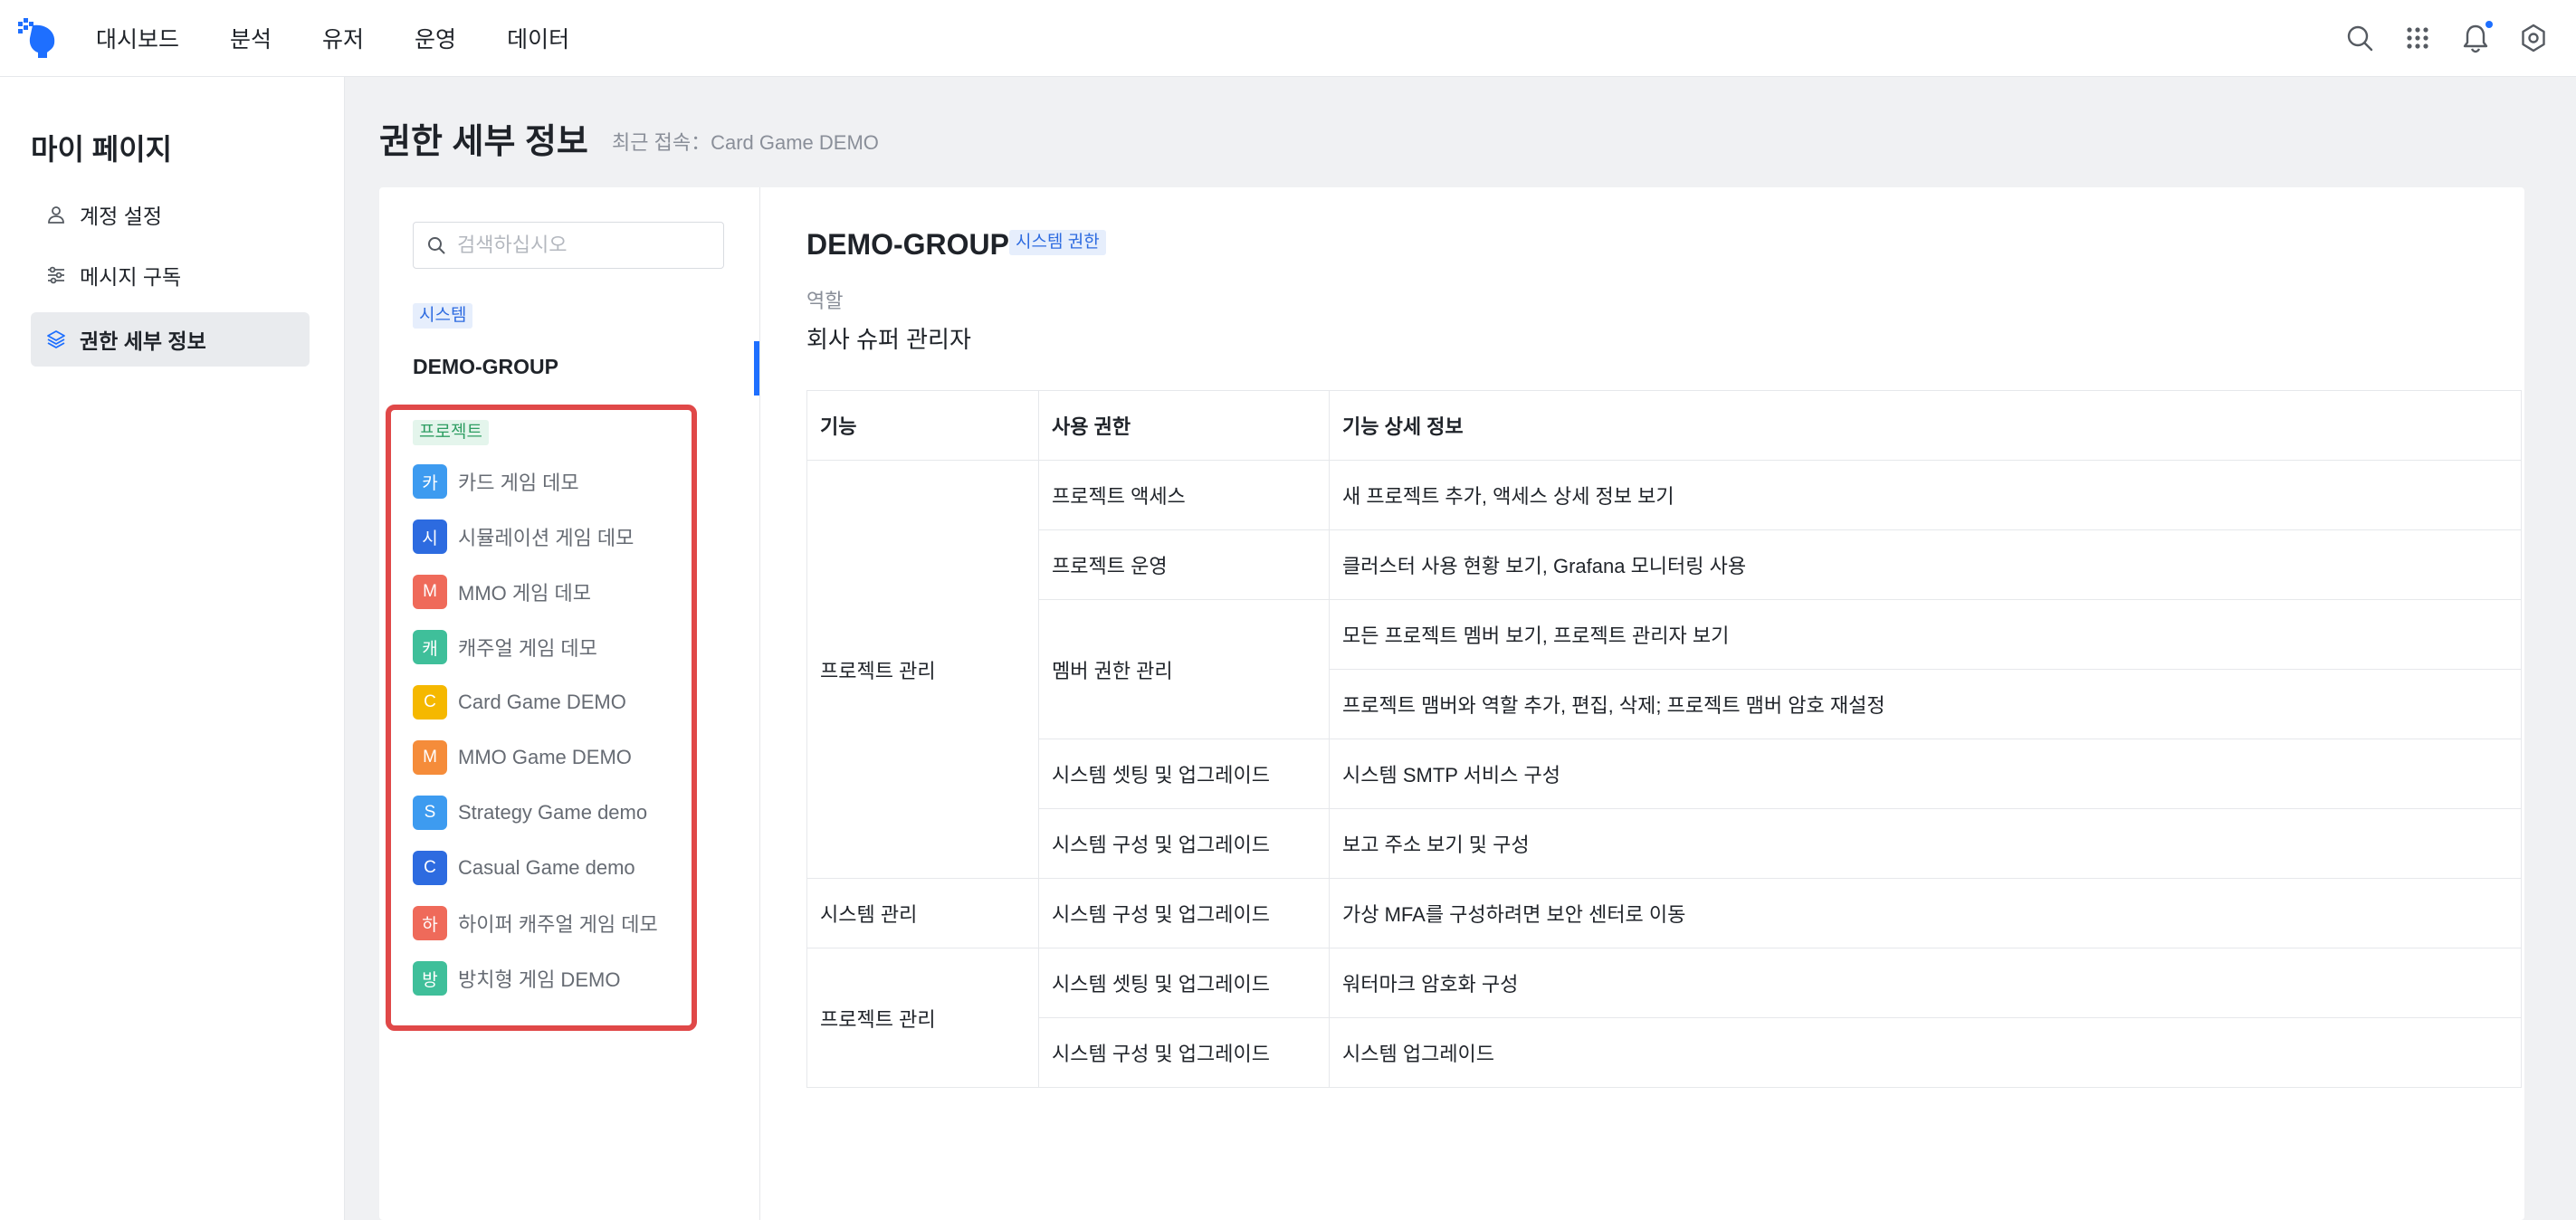 The height and width of the screenshot is (1220, 2576). Describe the element at coordinates (170, 215) in the screenshot. I see `sidebar-item-account-settings: 계정 설정` at that location.